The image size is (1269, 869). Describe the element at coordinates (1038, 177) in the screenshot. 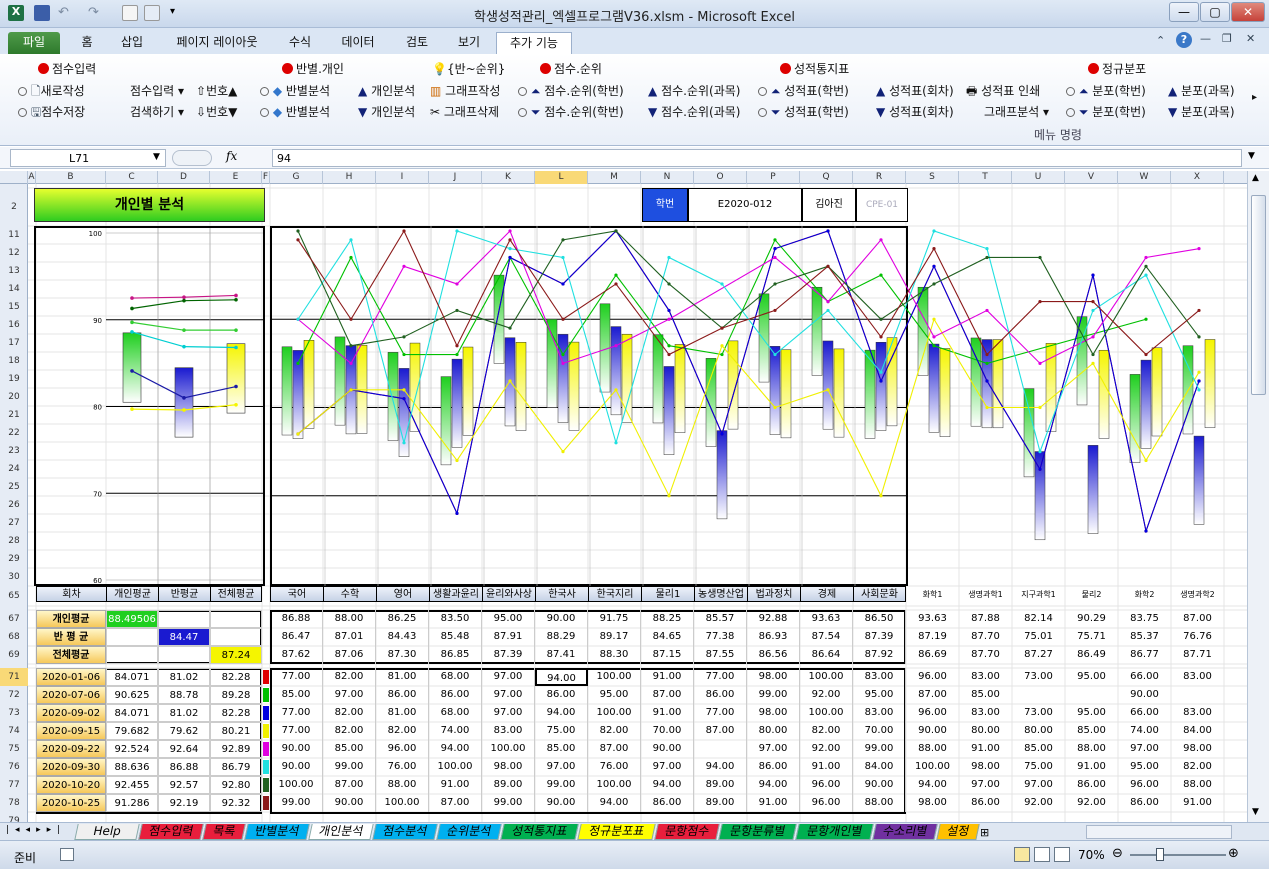

I see `column-header-u: U` at that location.